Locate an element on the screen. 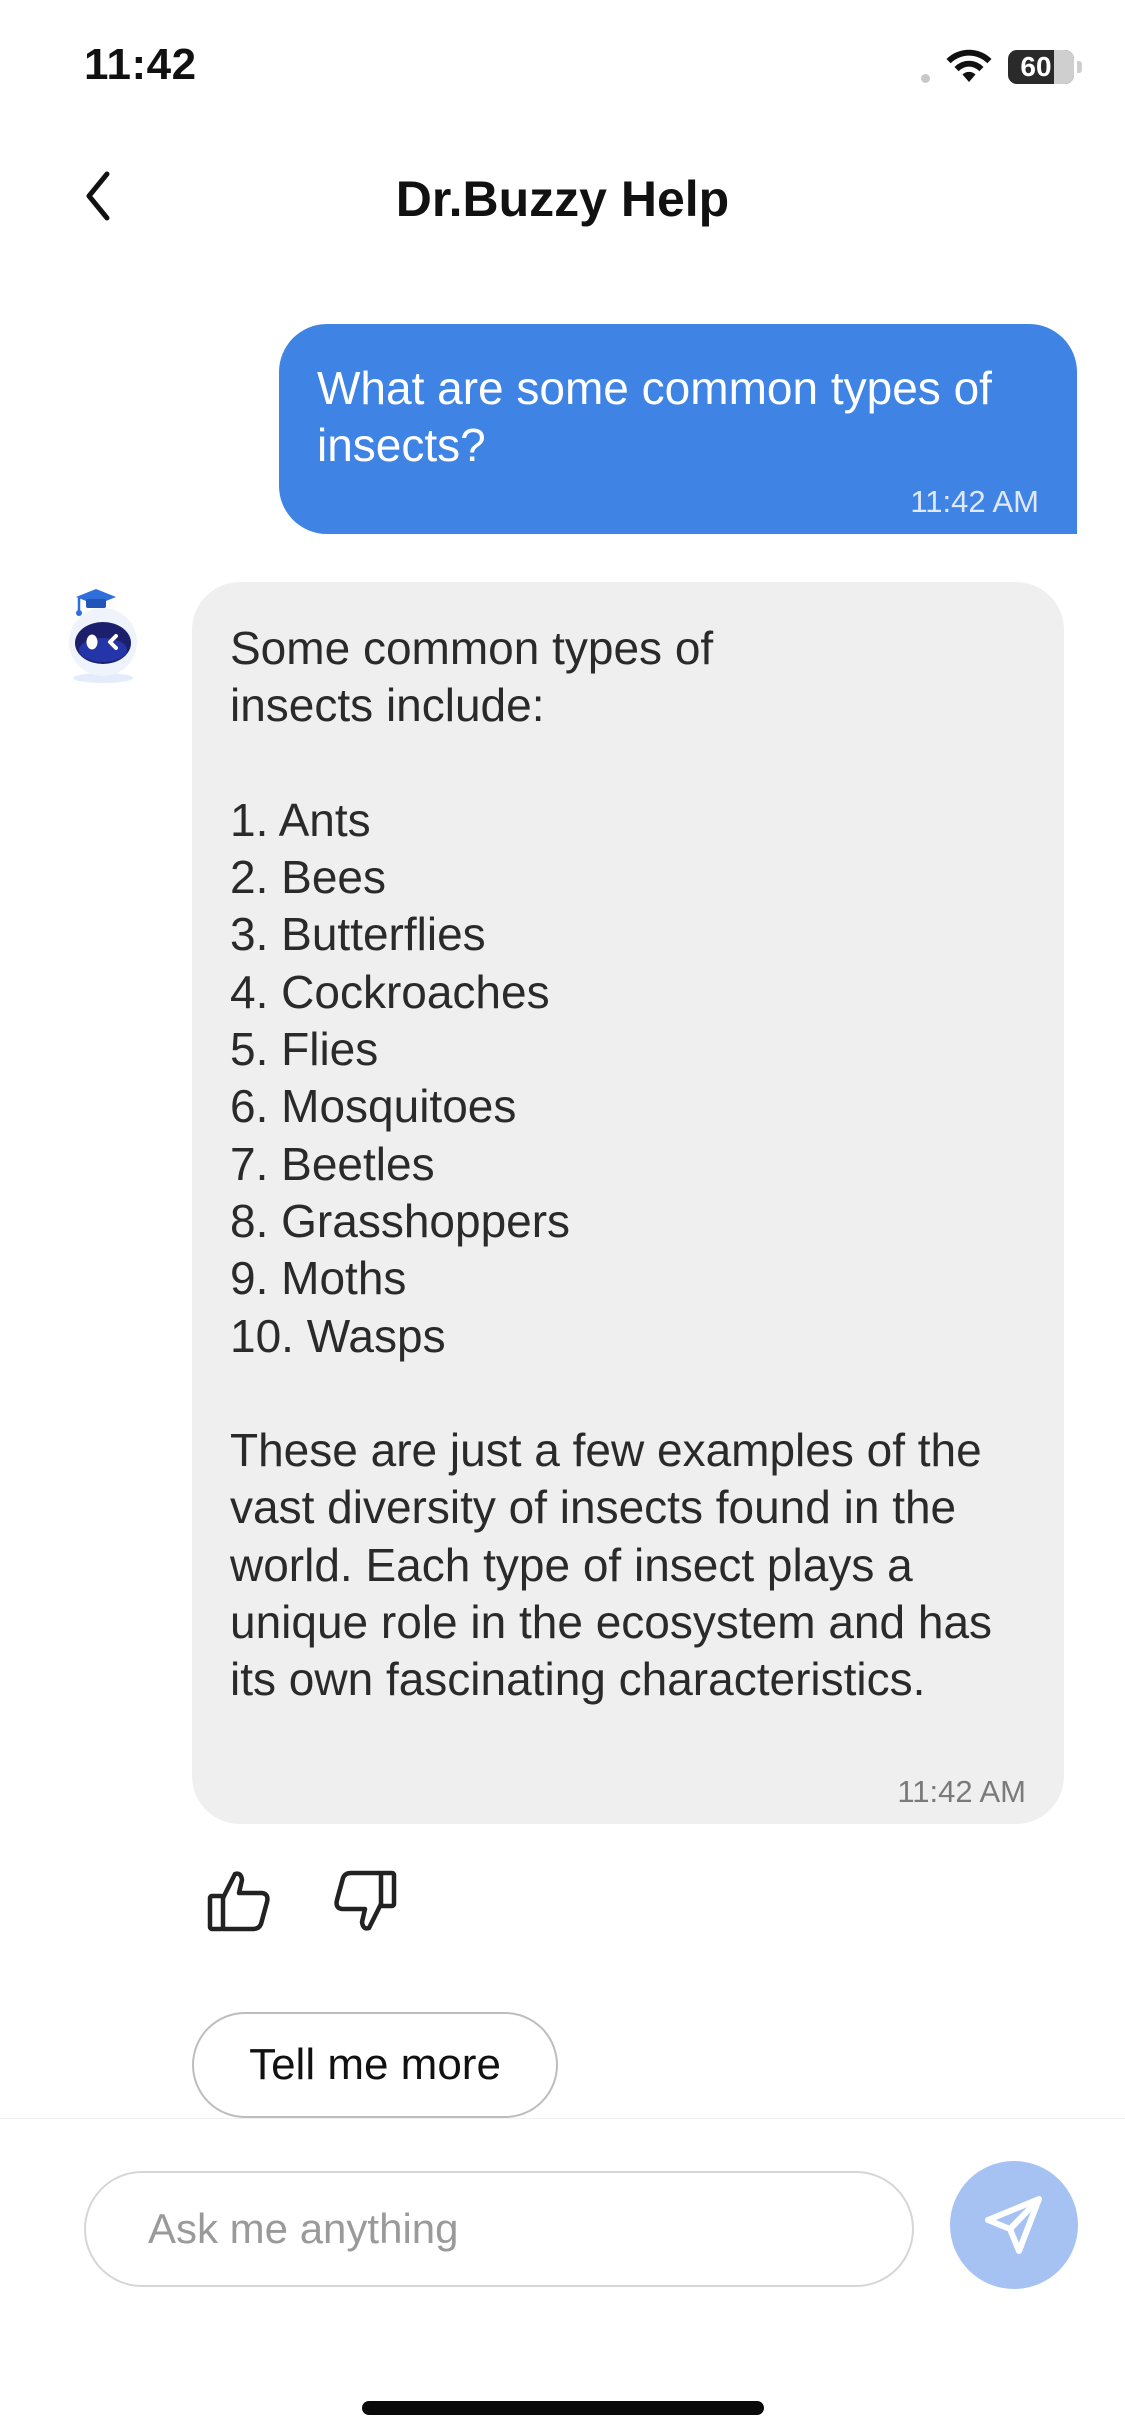 The width and height of the screenshot is (1125, 2436). thumbs-down-button is located at coordinates (365, 1901).